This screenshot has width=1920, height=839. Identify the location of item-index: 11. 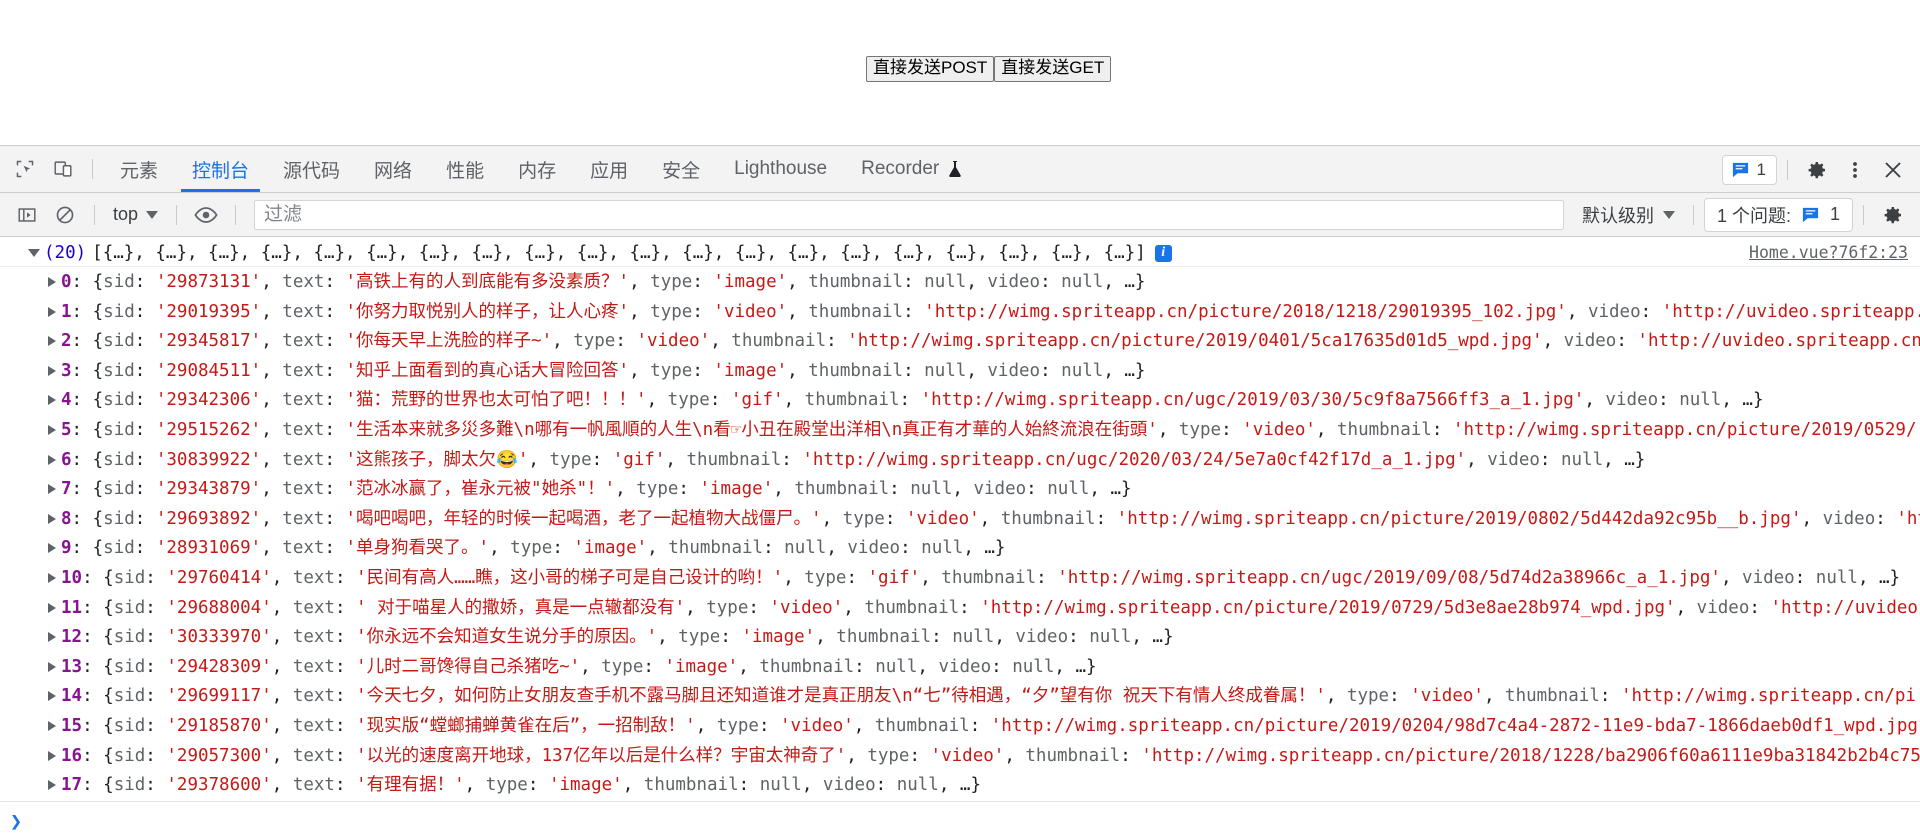
(72, 607).